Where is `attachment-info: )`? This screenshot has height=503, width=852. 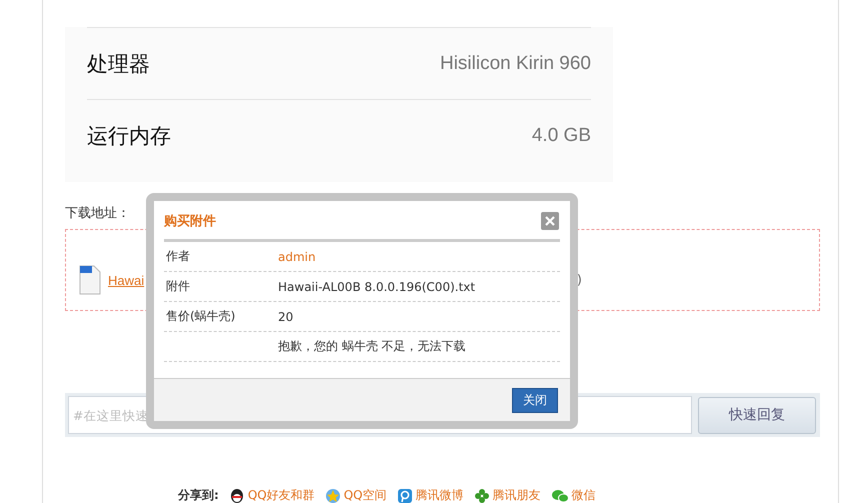
attachment-info: ) is located at coordinates (579, 280).